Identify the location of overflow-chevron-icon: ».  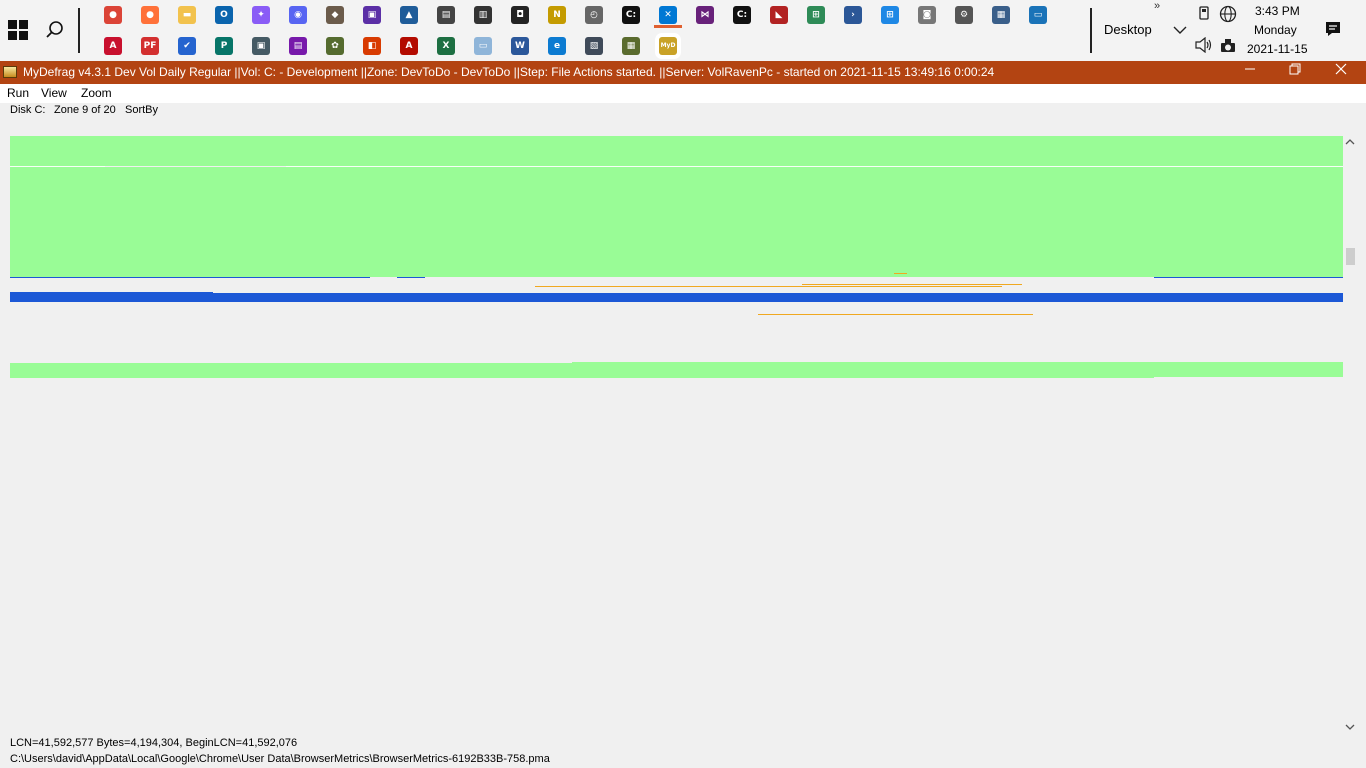
(1157, 6).